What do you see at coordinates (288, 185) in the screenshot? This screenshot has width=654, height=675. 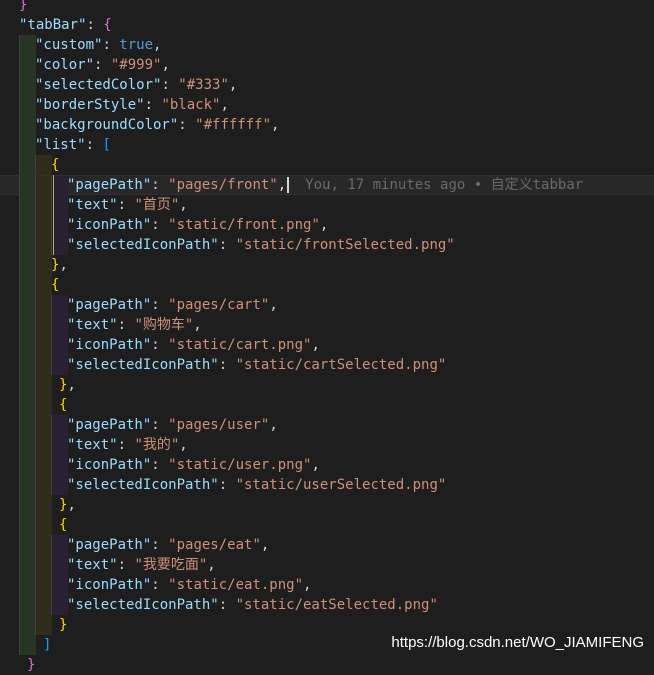 I see `text-cursor` at bounding box center [288, 185].